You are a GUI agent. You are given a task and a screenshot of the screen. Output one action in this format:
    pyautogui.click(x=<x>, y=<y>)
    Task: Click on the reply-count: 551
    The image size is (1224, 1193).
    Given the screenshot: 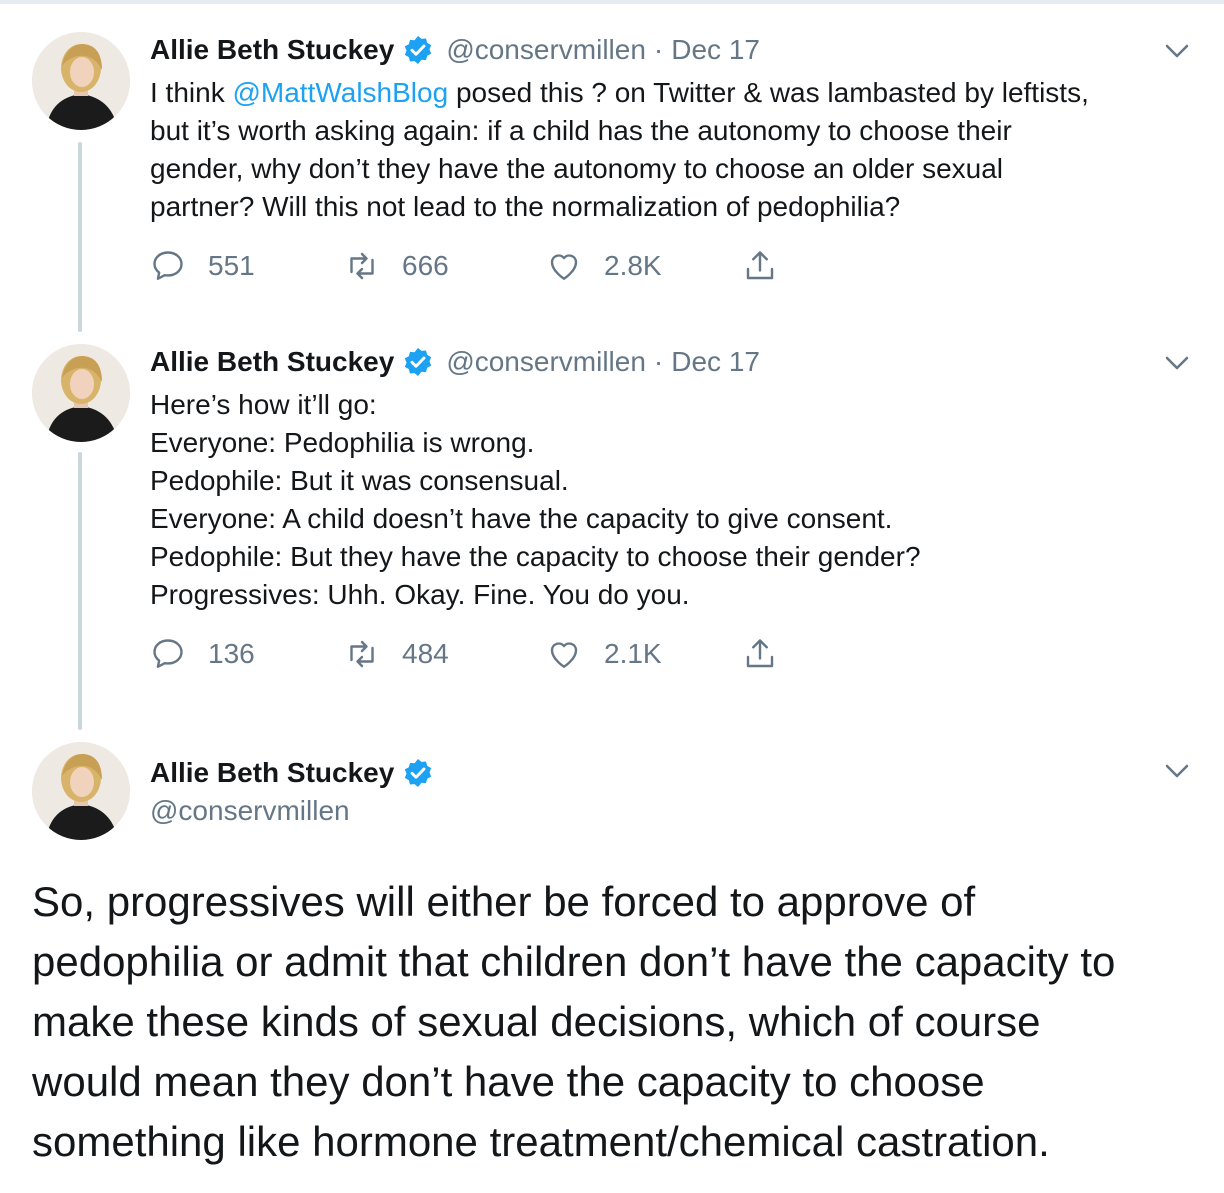 What is the action you would take?
    pyautogui.click(x=231, y=265)
    